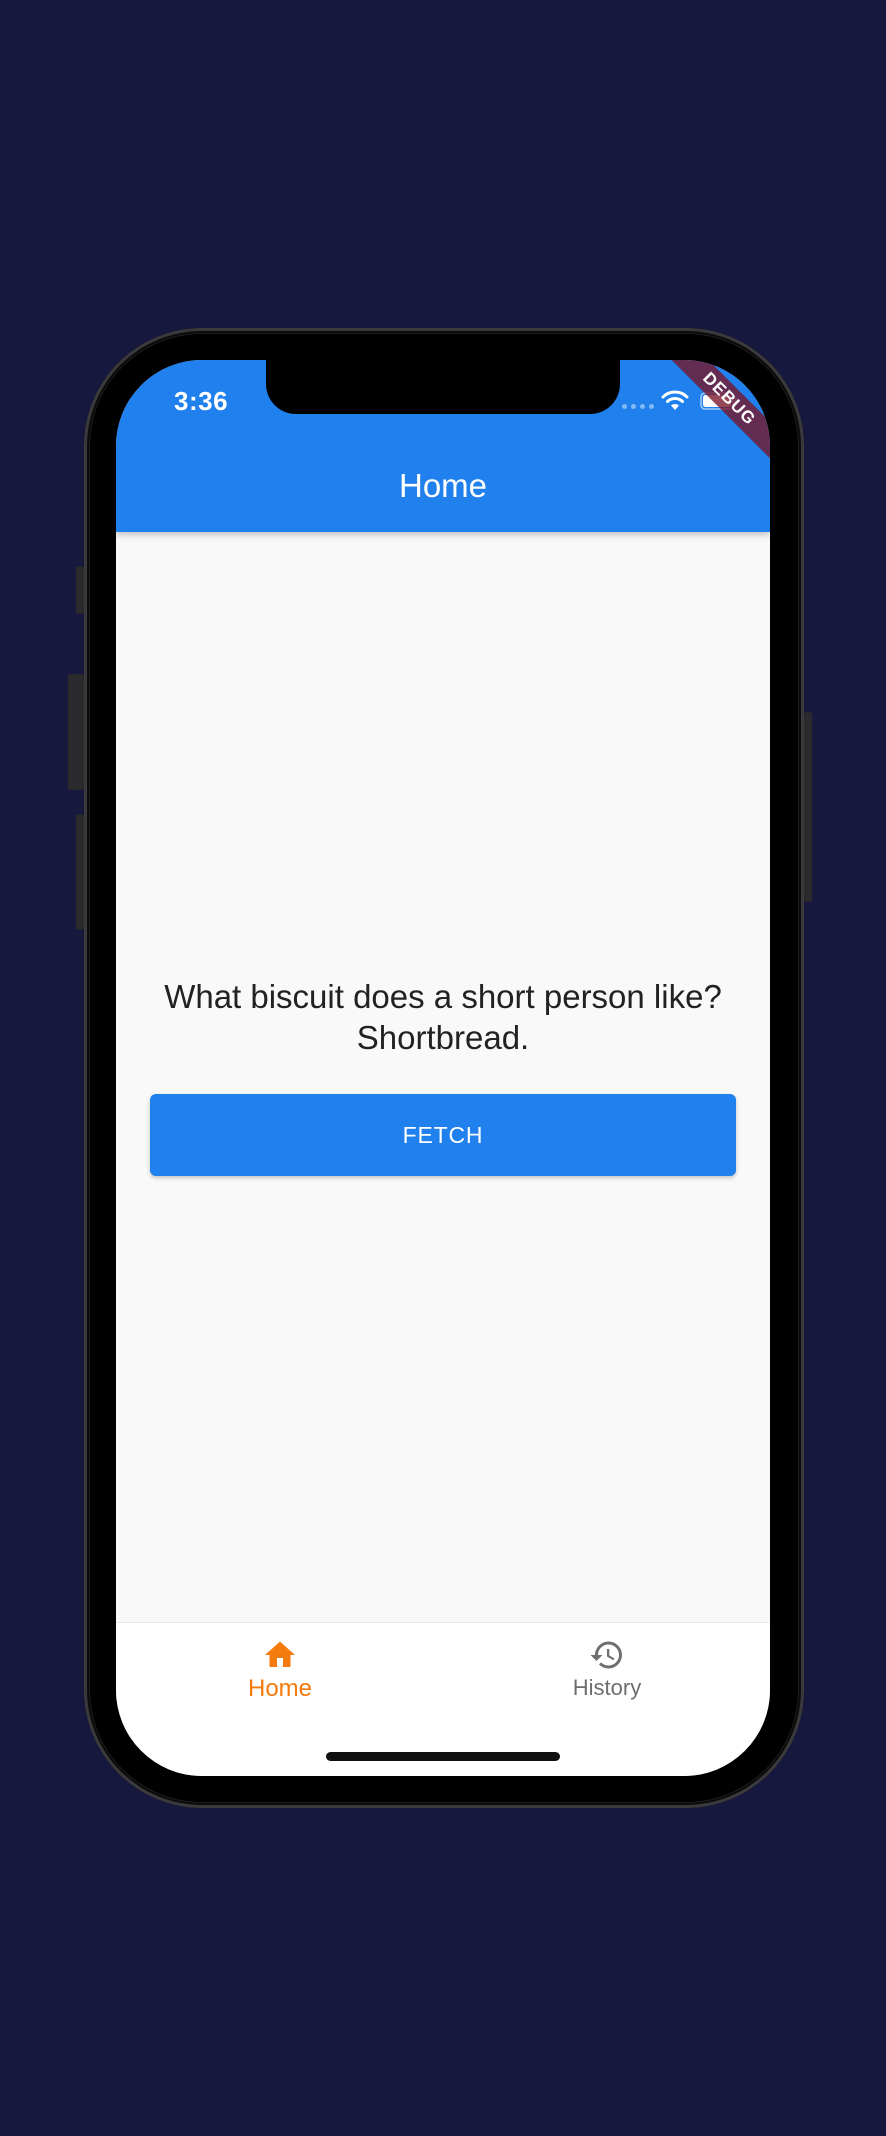  I want to click on volume-up-button, so click(76, 732).